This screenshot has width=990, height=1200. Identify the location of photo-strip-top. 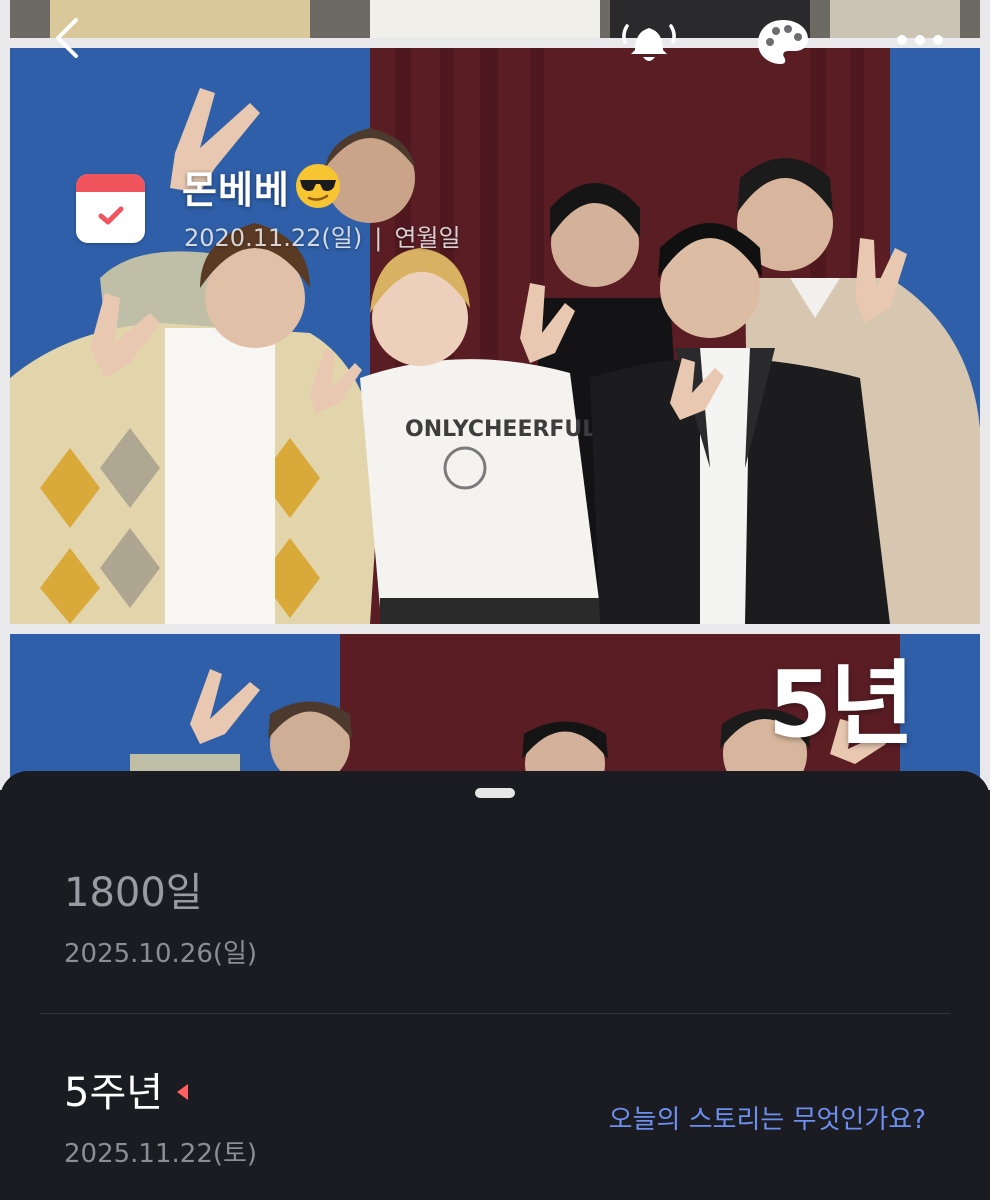
(495, 19).